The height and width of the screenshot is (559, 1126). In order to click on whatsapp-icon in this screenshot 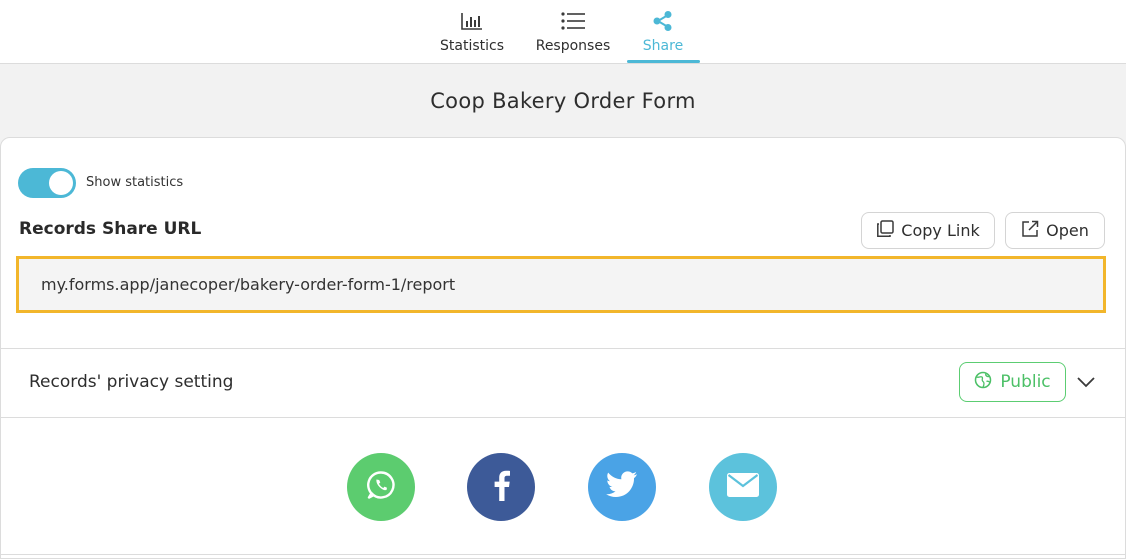, I will do `click(381, 487)`.